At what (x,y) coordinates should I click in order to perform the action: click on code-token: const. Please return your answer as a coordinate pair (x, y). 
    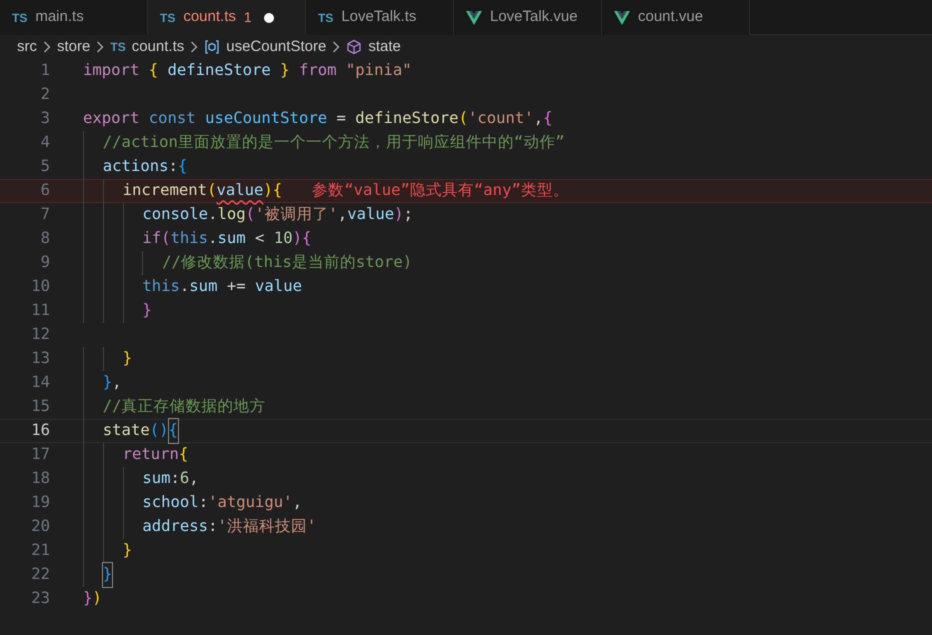
    Looking at the image, I should click on (172, 119).